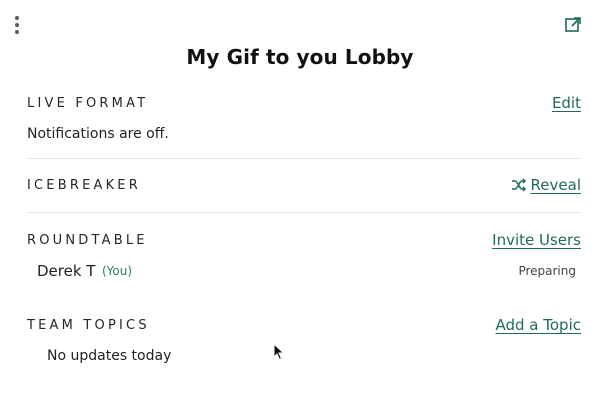 The image size is (600, 400). I want to click on live-format-header: LIVE FORMAT Edit, so click(304, 106).